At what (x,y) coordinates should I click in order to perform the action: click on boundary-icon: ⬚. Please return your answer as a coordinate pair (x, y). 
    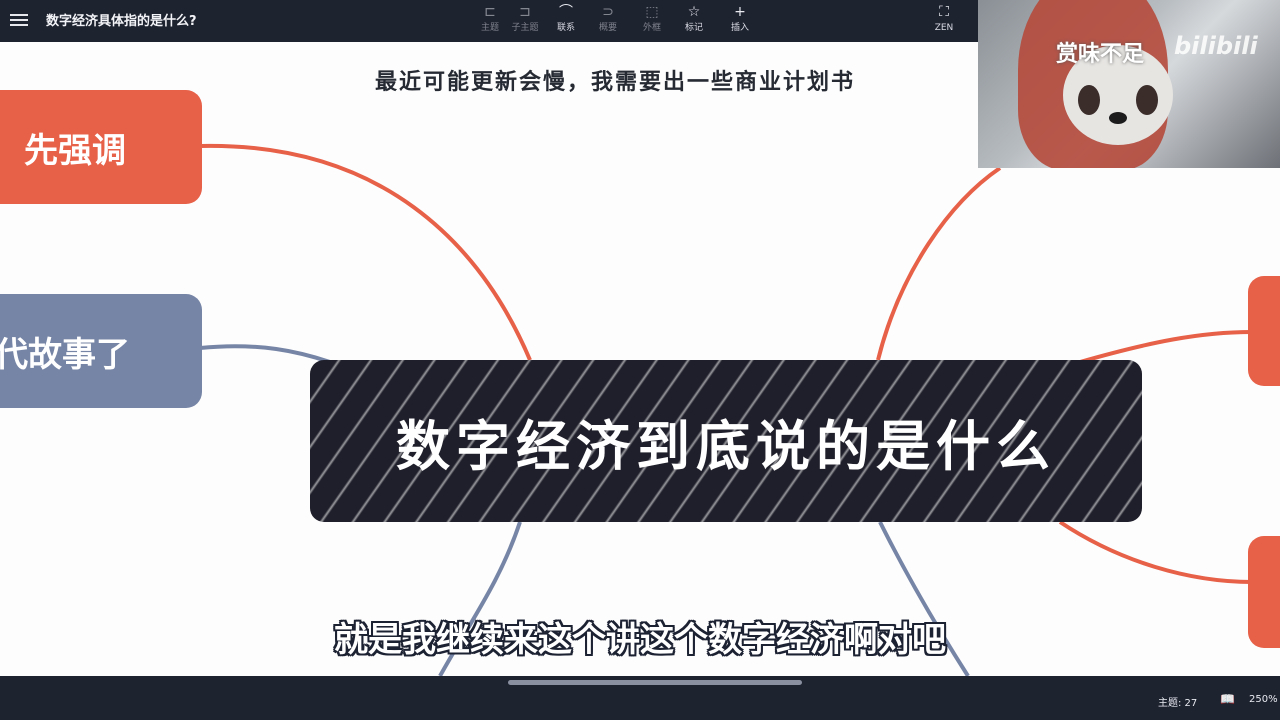
    Looking at the image, I should click on (652, 12).